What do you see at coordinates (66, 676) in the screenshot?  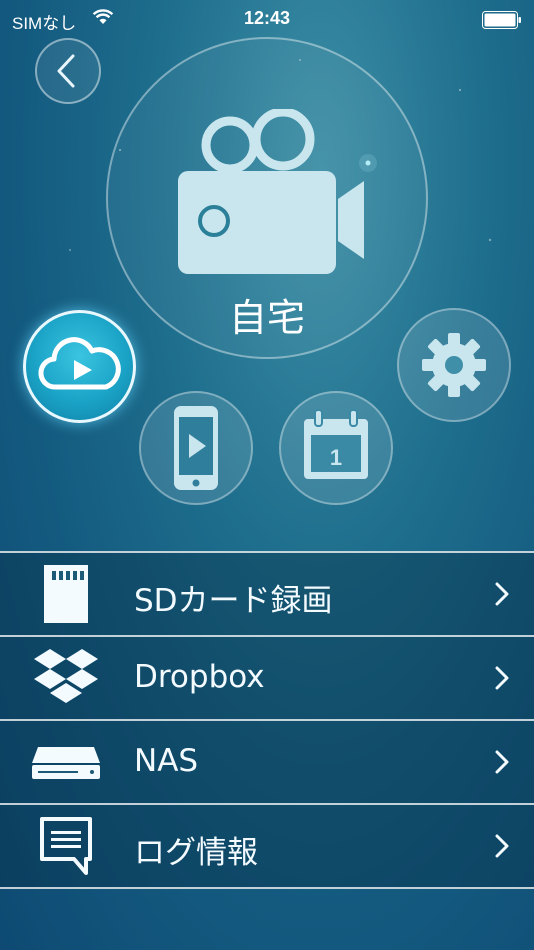 I see `dropbox-icon` at bounding box center [66, 676].